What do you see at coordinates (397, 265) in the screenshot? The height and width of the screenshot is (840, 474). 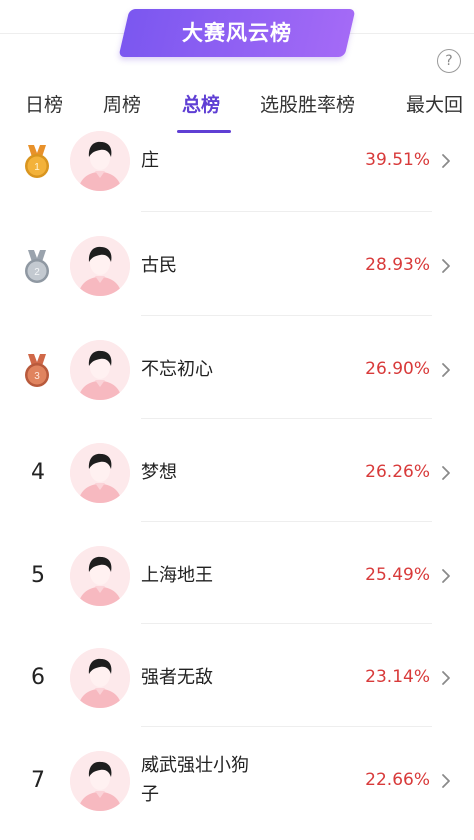 I see `return-percent: 28.93%` at bounding box center [397, 265].